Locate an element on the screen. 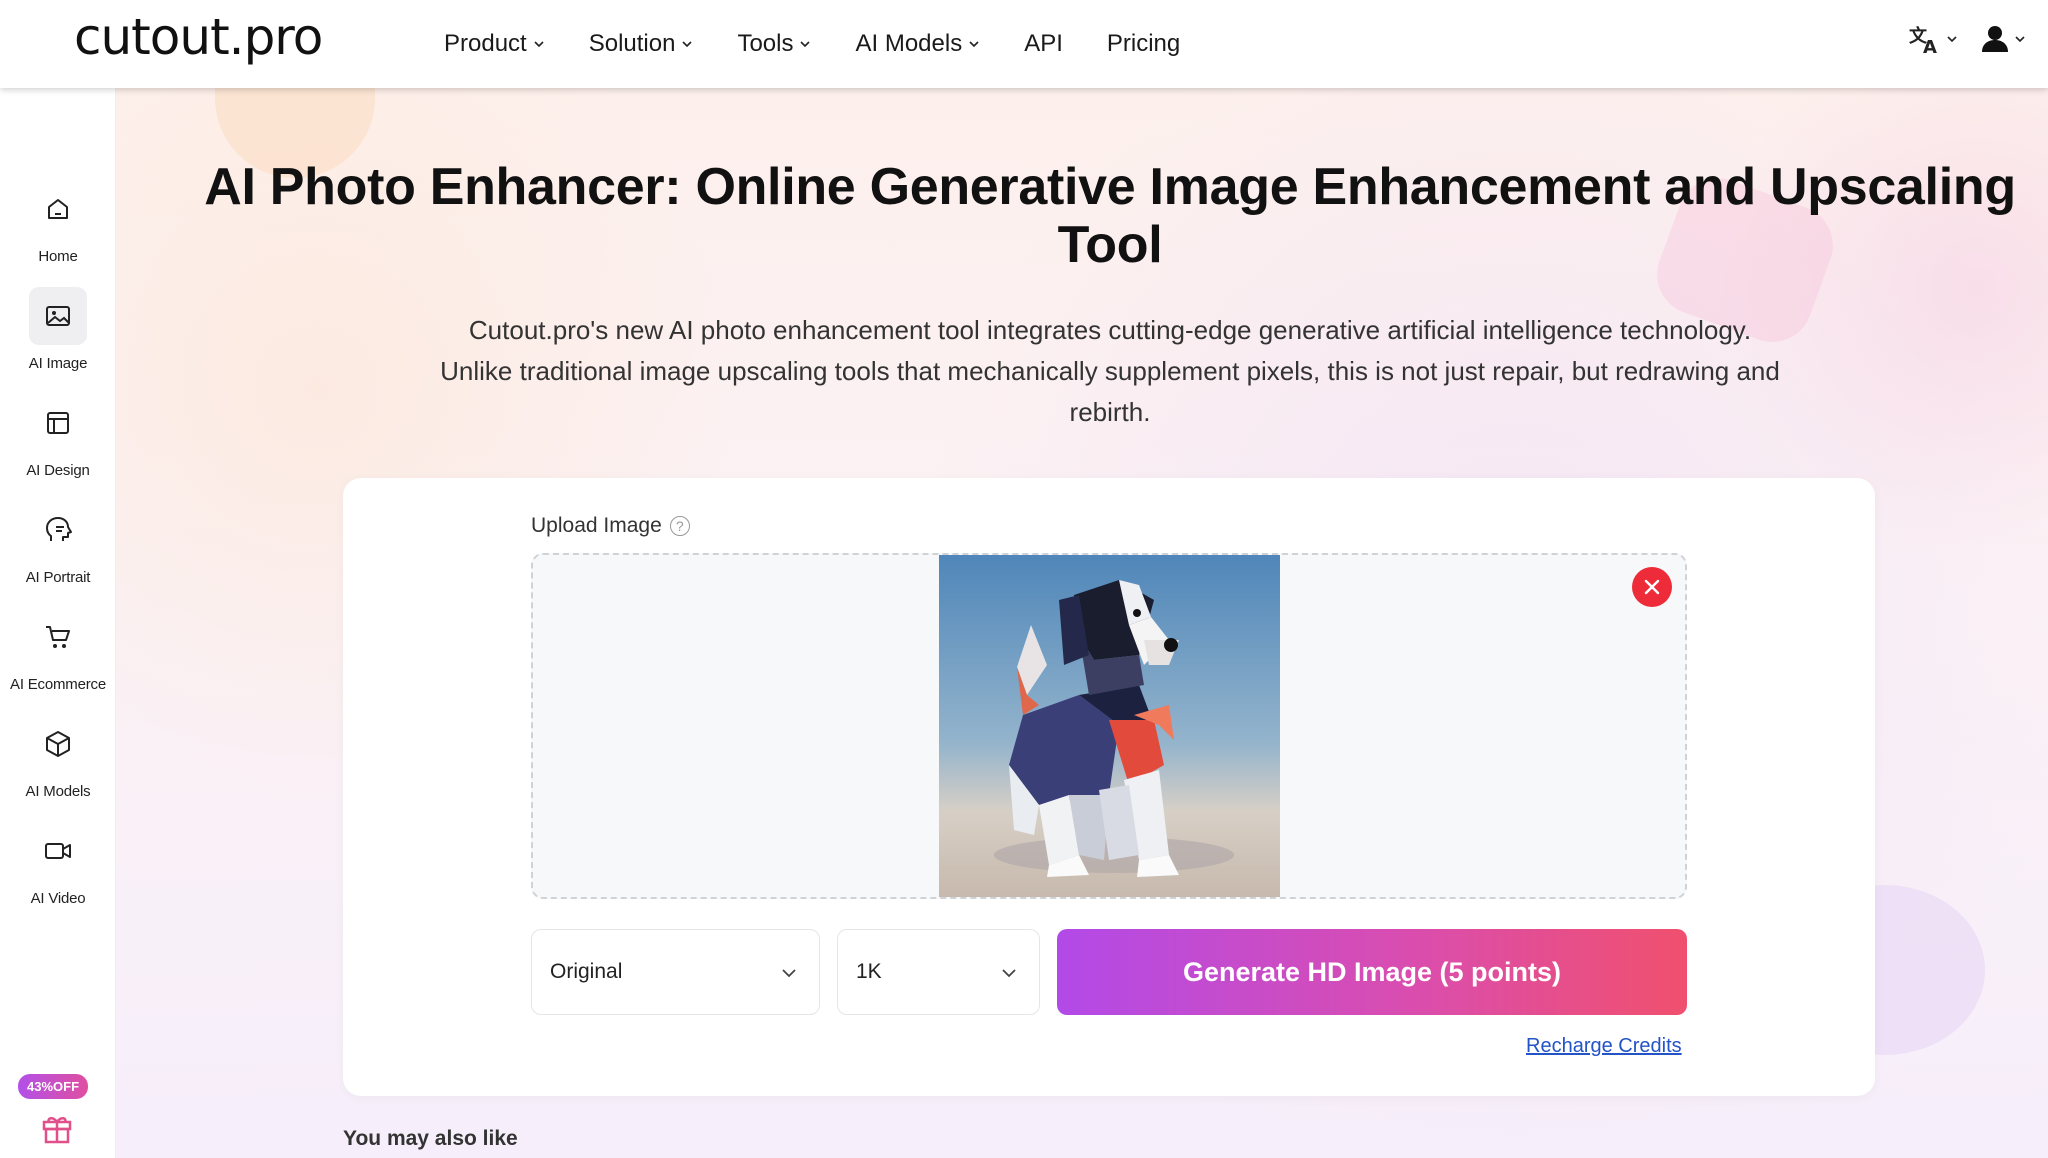  nav-pricing-label: Pricing is located at coordinates (1143, 43).